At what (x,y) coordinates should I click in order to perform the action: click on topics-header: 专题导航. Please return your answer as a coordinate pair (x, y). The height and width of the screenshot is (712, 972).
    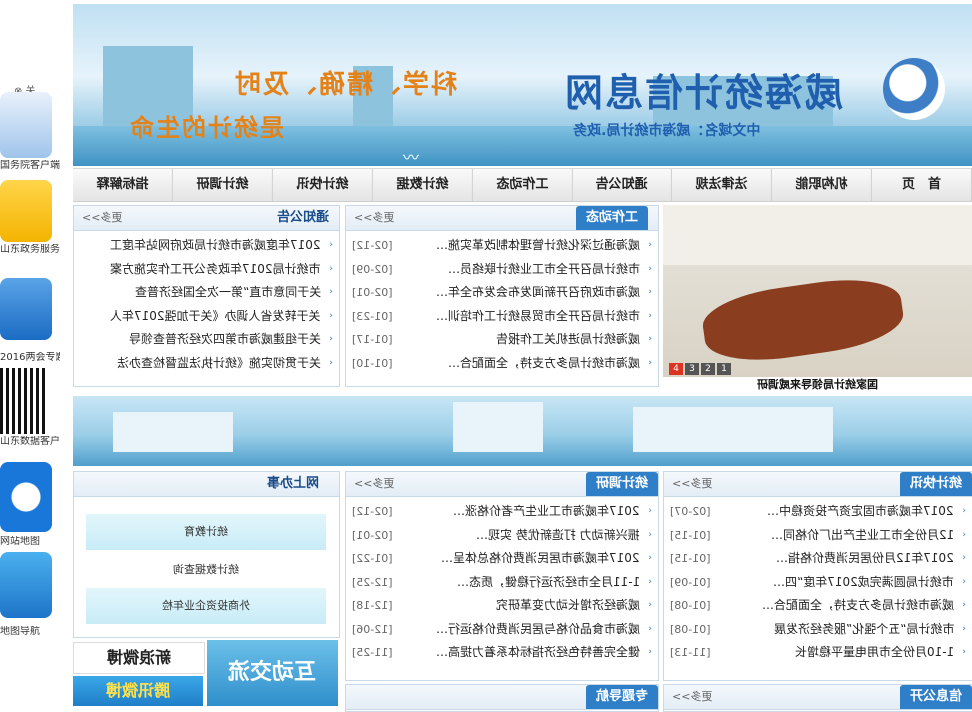
    Looking at the image, I should click on (502, 697).